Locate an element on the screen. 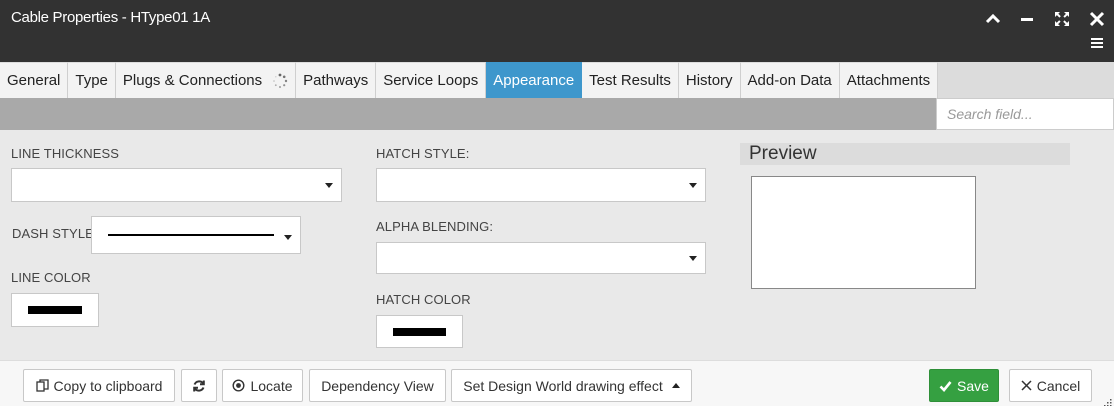  dash-style-label: DASH STYLE is located at coordinates (53, 233).